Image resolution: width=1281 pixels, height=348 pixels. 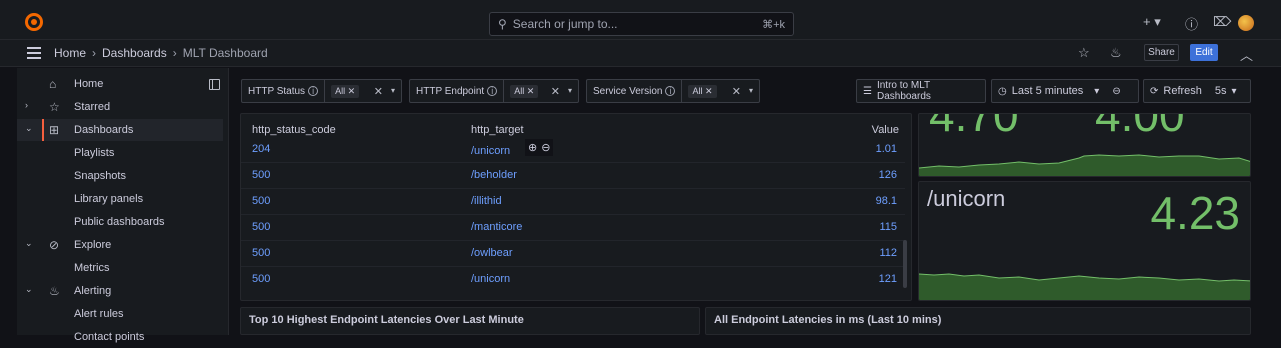 What do you see at coordinates (109, 199) in the screenshot?
I see `sidebar-item-label: Library panels` at bounding box center [109, 199].